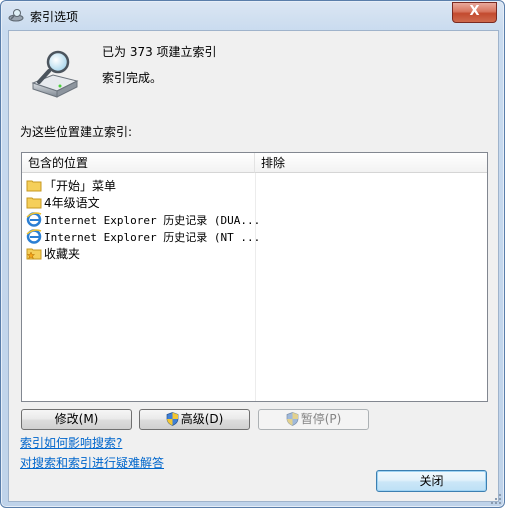  I want to click on list-item-label: 4年级语文, so click(72, 203).